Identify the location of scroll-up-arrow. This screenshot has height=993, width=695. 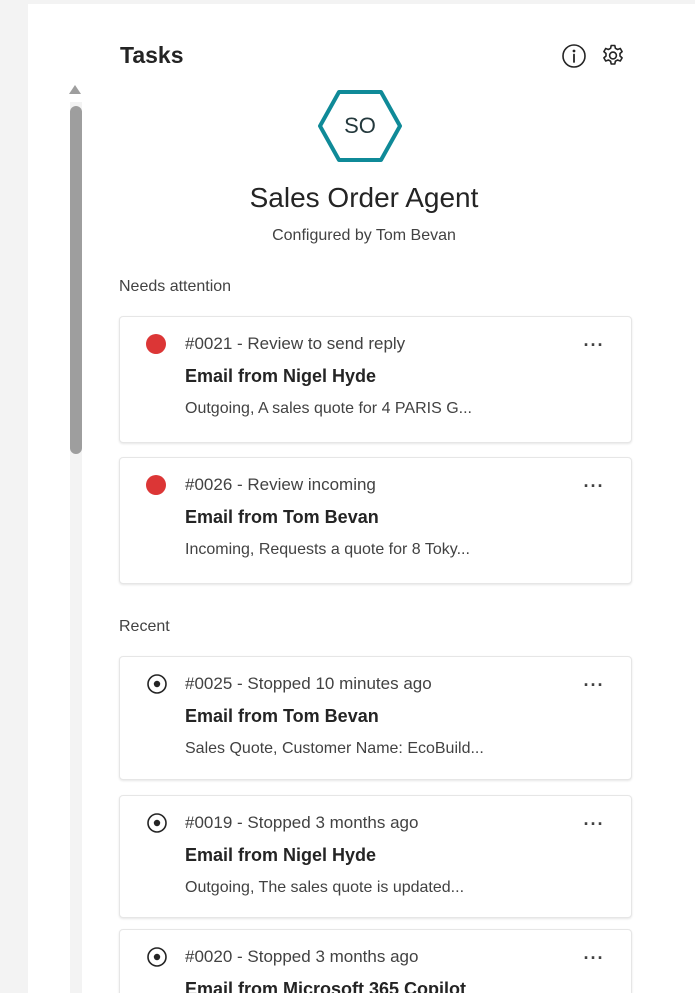
(75, 89).